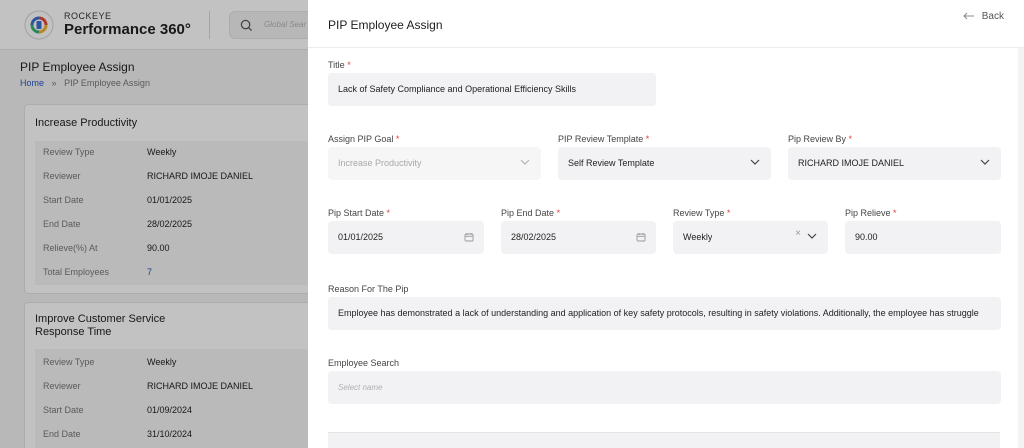 This screenshot has width=1024, height=448. Describe the element at coordinates (336, 65) in the screenshot. I see `label-text: Title` at that location.